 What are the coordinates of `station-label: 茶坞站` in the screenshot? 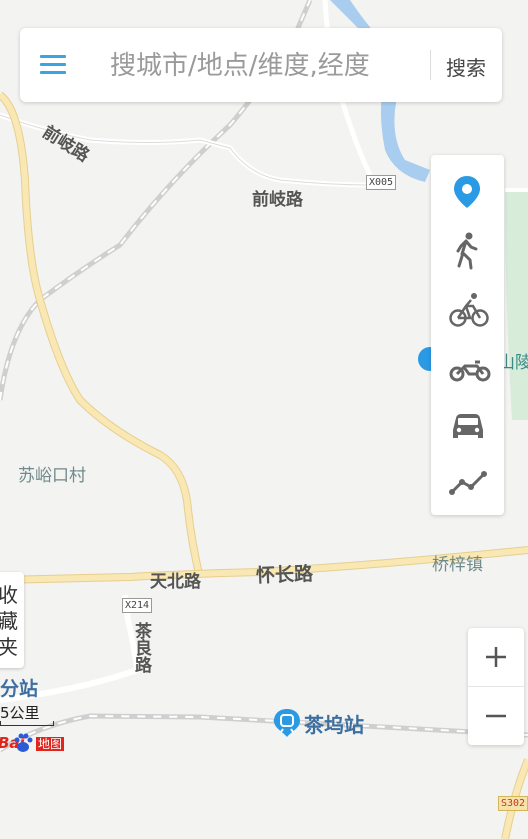 It's located at (334, 725).